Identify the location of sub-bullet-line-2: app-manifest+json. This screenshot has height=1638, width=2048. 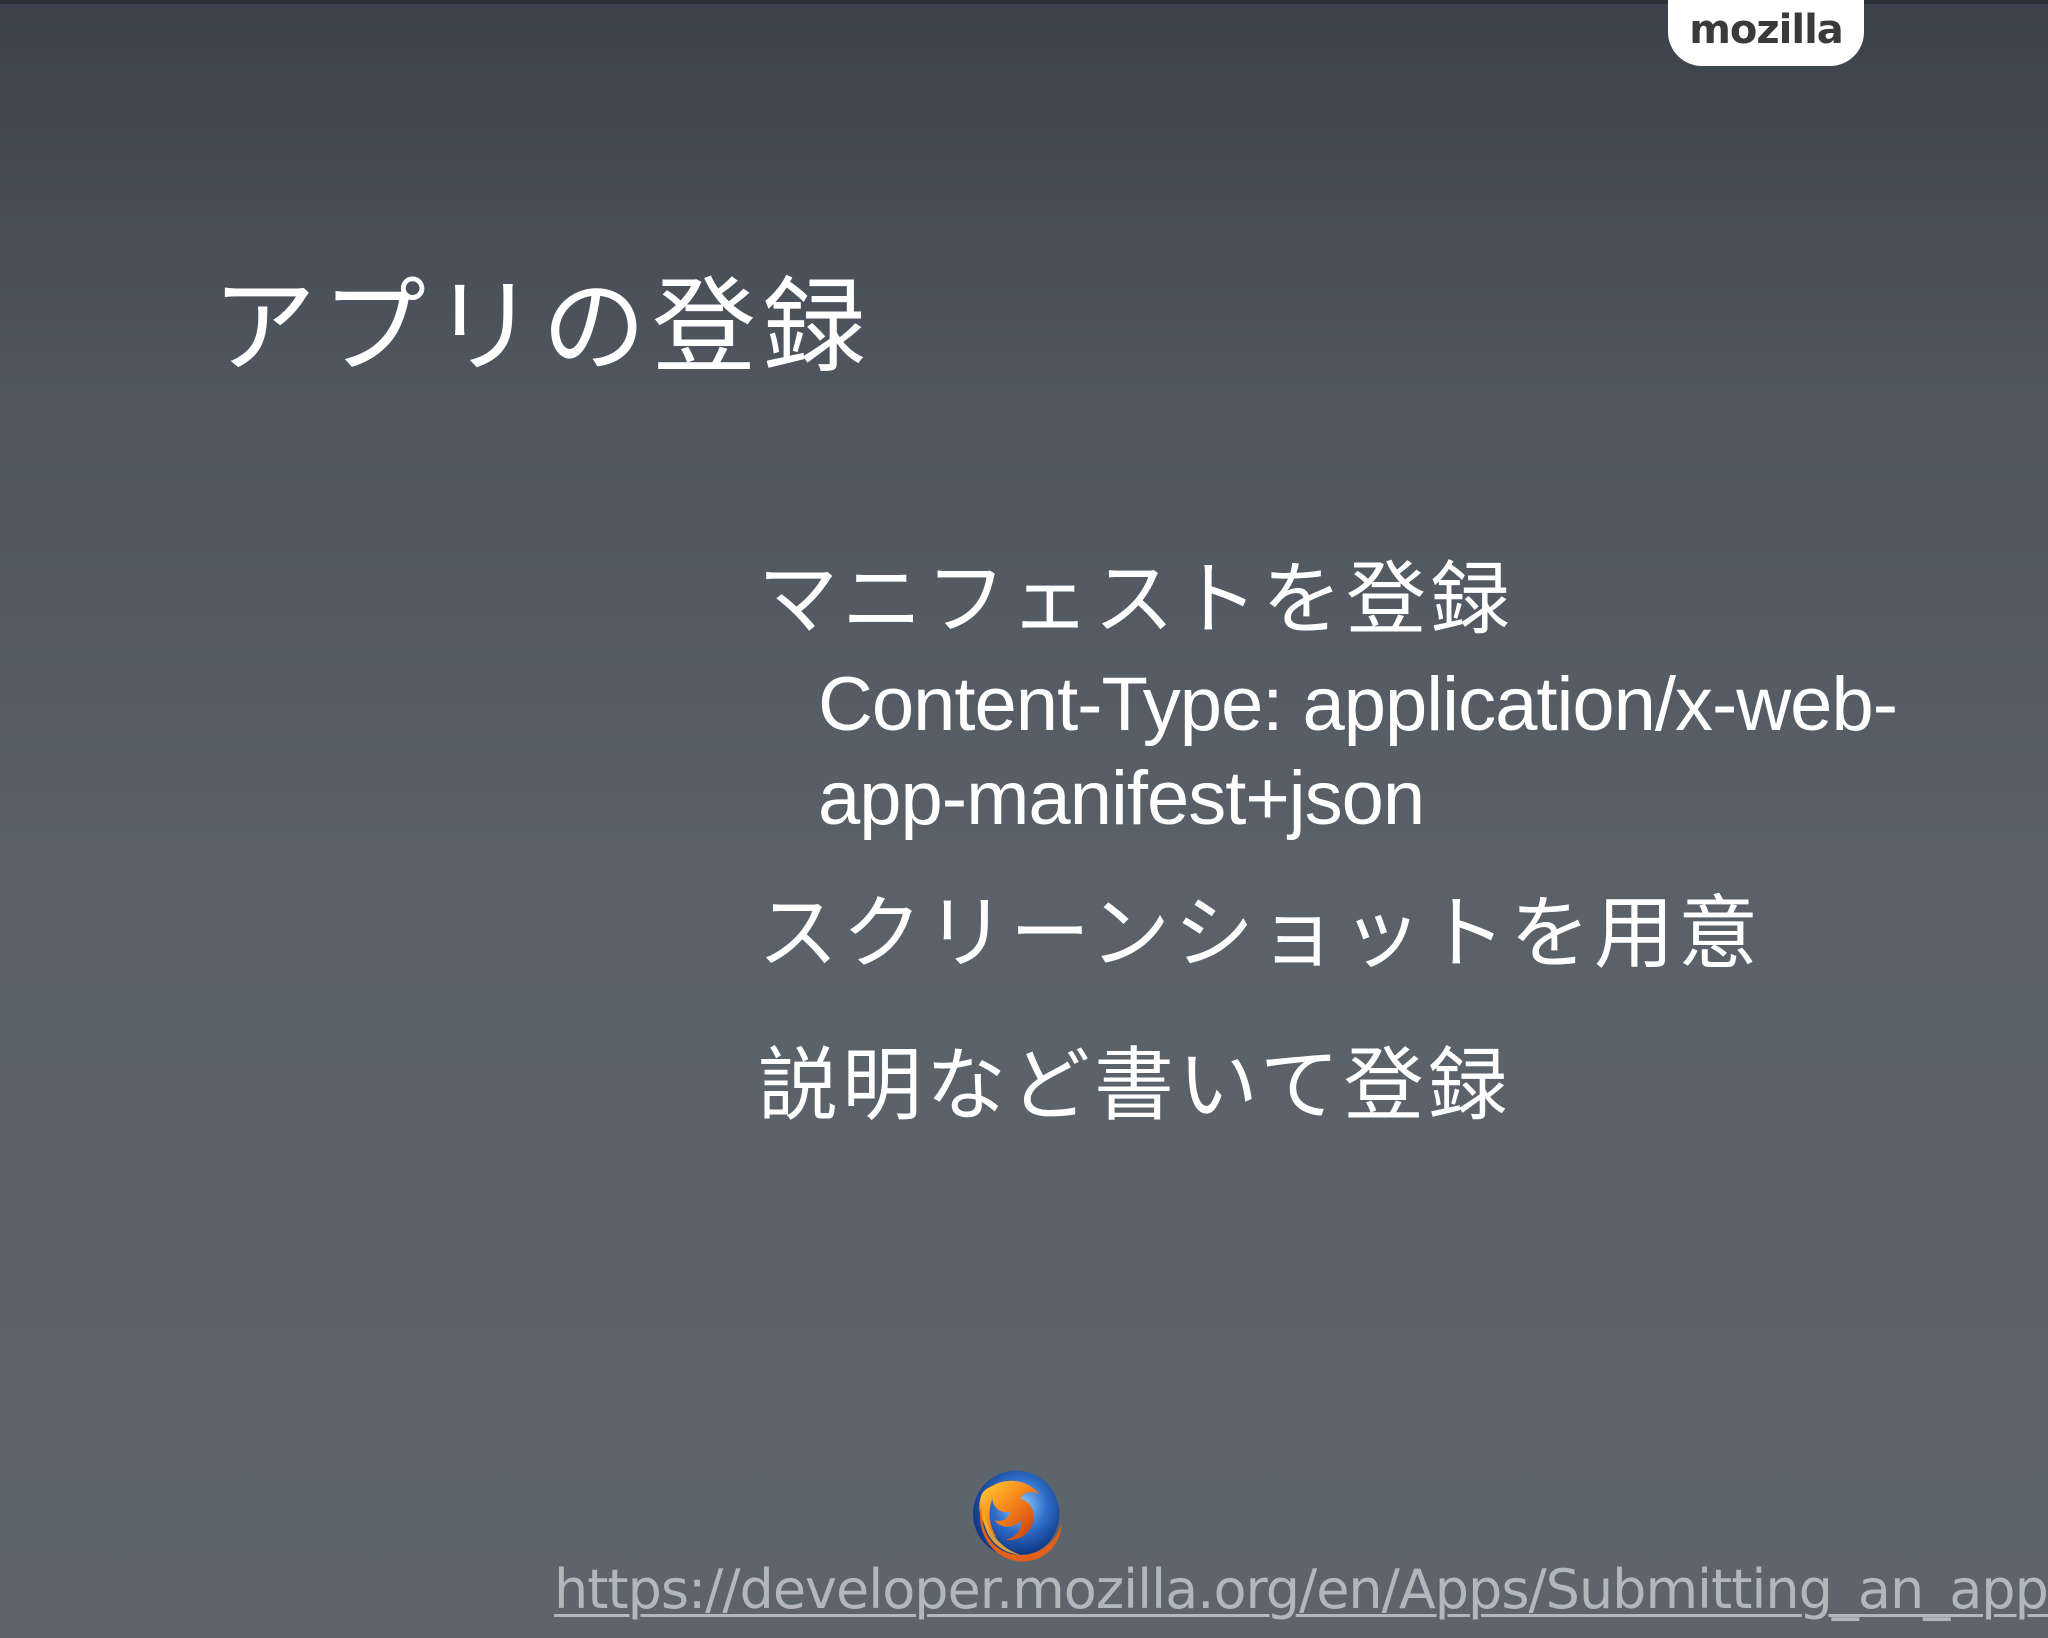
(1121, 798).